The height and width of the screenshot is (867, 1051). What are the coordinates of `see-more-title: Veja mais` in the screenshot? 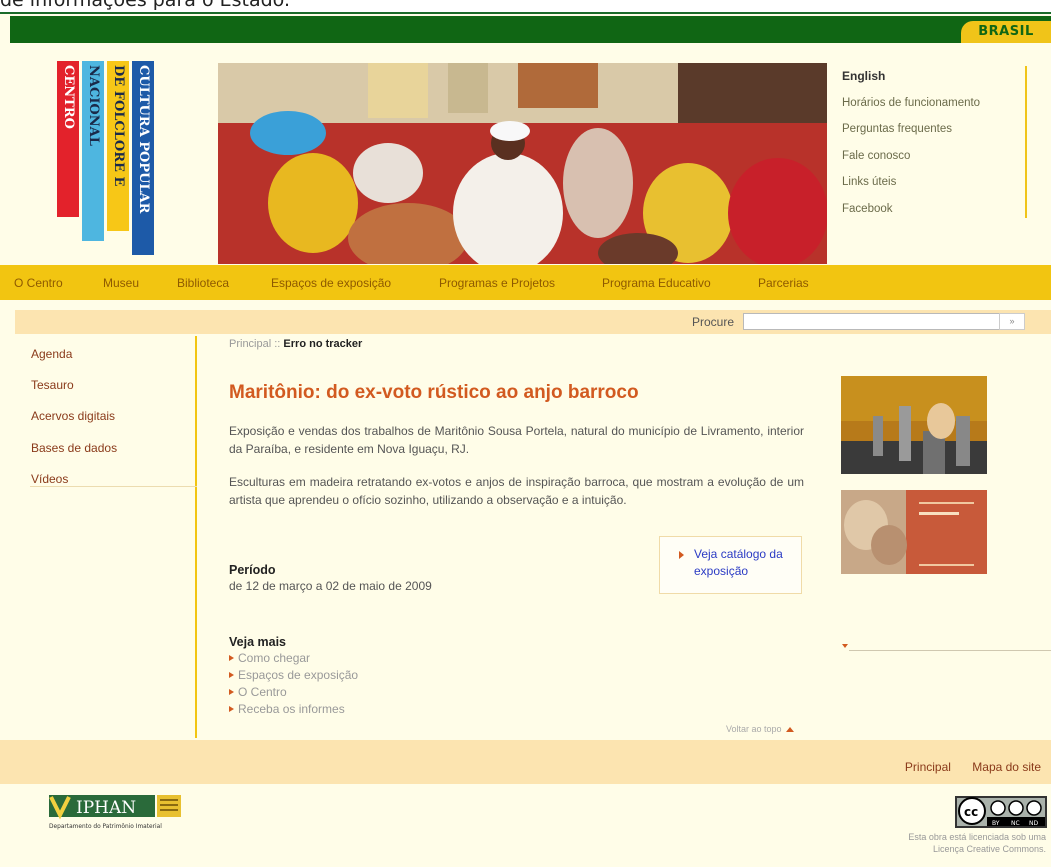 It's located at (257, 642).